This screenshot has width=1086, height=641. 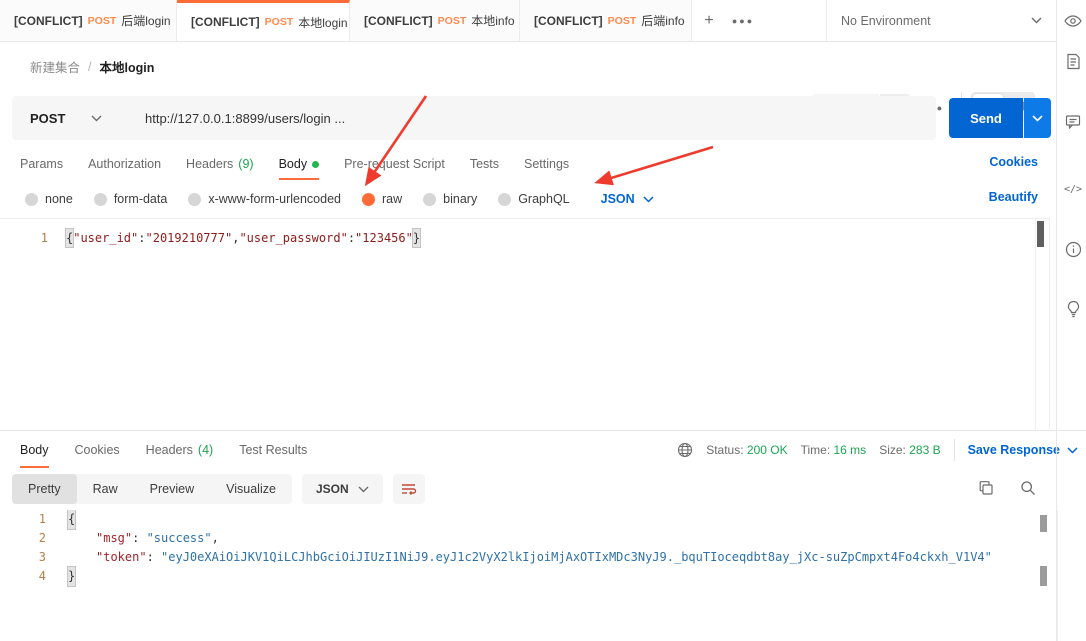 I want to click on tab-title: 后端info, so click(x=663, y=21).